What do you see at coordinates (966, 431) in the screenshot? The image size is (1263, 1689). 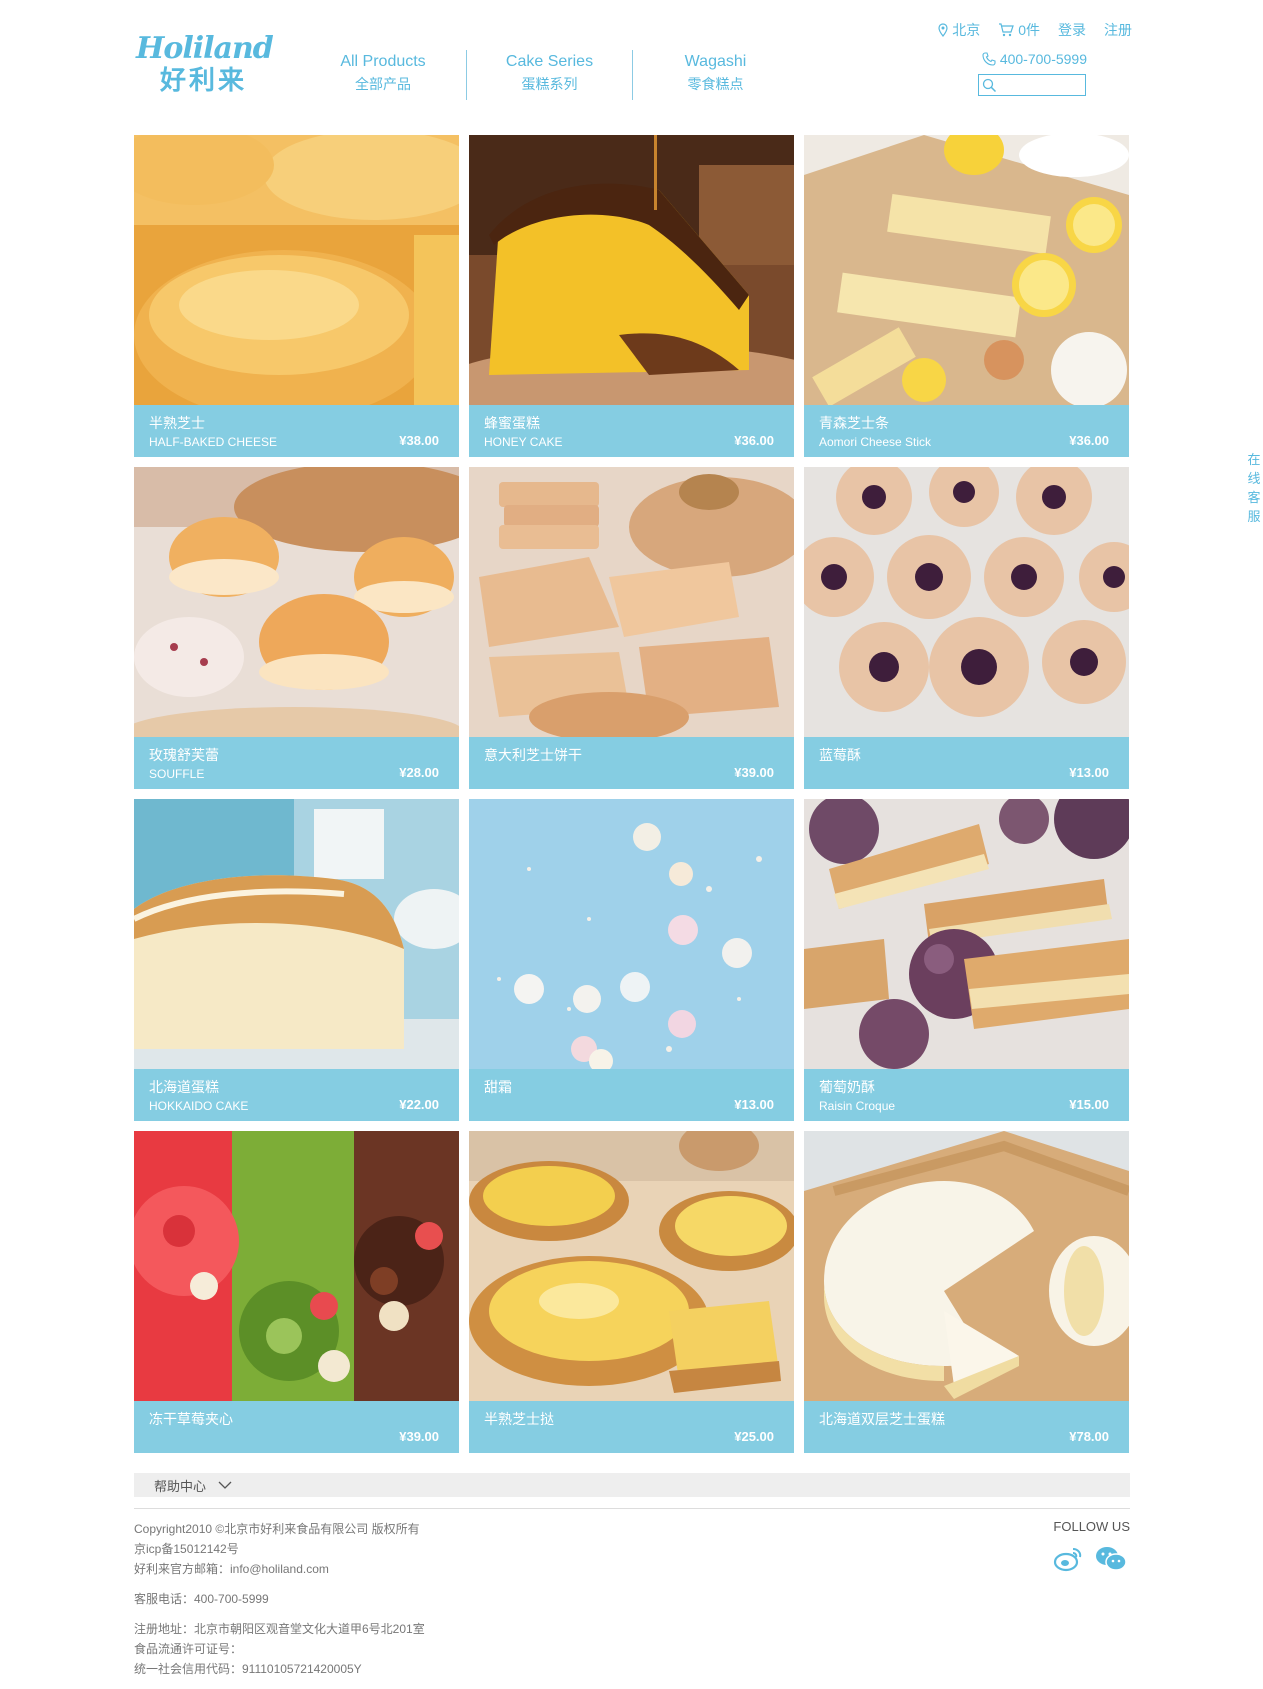 I see `product-info: 青森芝士条 Aomori Cheese Stick ¥36.00` at bounding box center [966, 431].